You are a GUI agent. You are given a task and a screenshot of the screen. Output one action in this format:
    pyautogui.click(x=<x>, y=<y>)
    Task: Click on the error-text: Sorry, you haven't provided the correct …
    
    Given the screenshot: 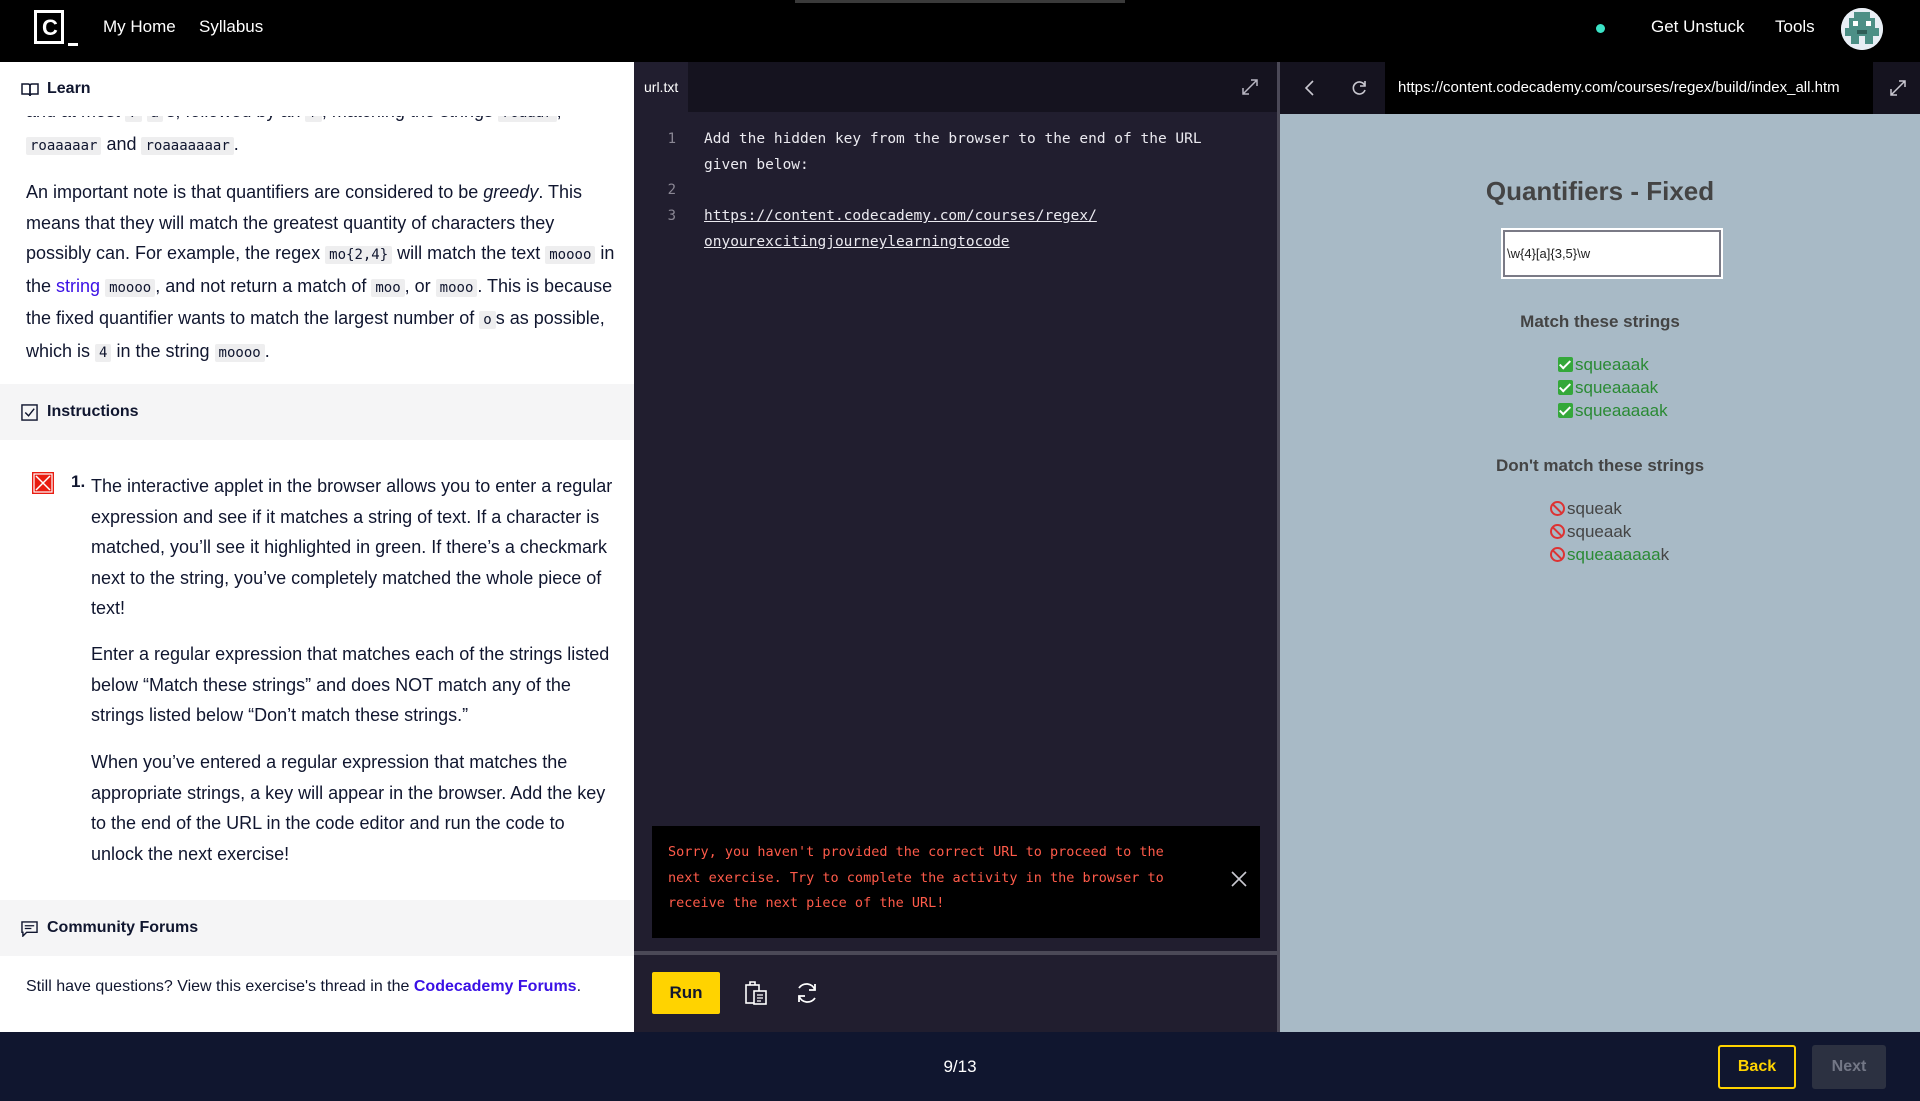 What is the action you would take?
    pyautogui.click(x=916, y=877)
    